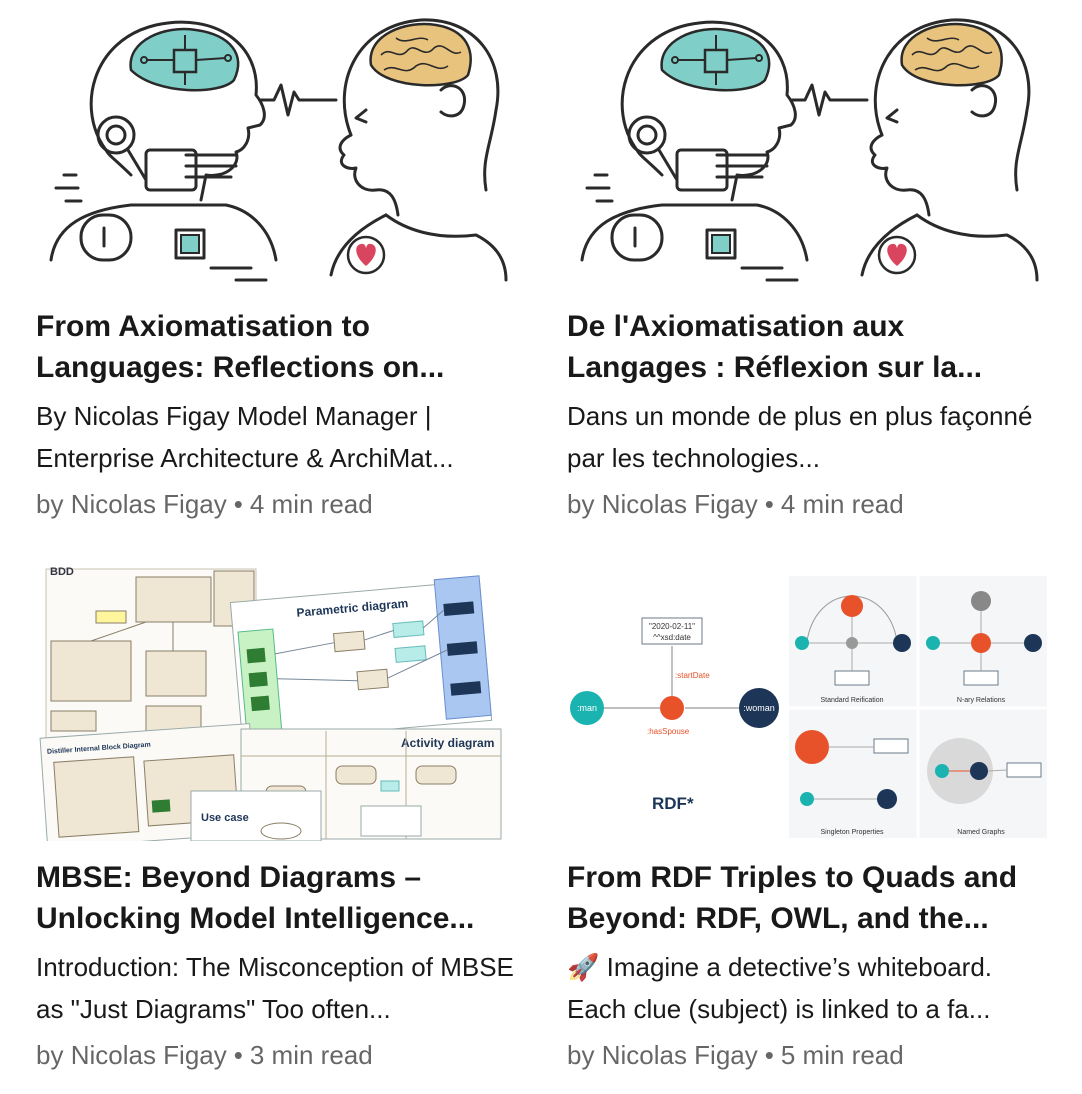  What do you see at coordinates (692, 675) in the screenshot?
I see `start-date-label: :startDate` at bounding box center [692, 675].